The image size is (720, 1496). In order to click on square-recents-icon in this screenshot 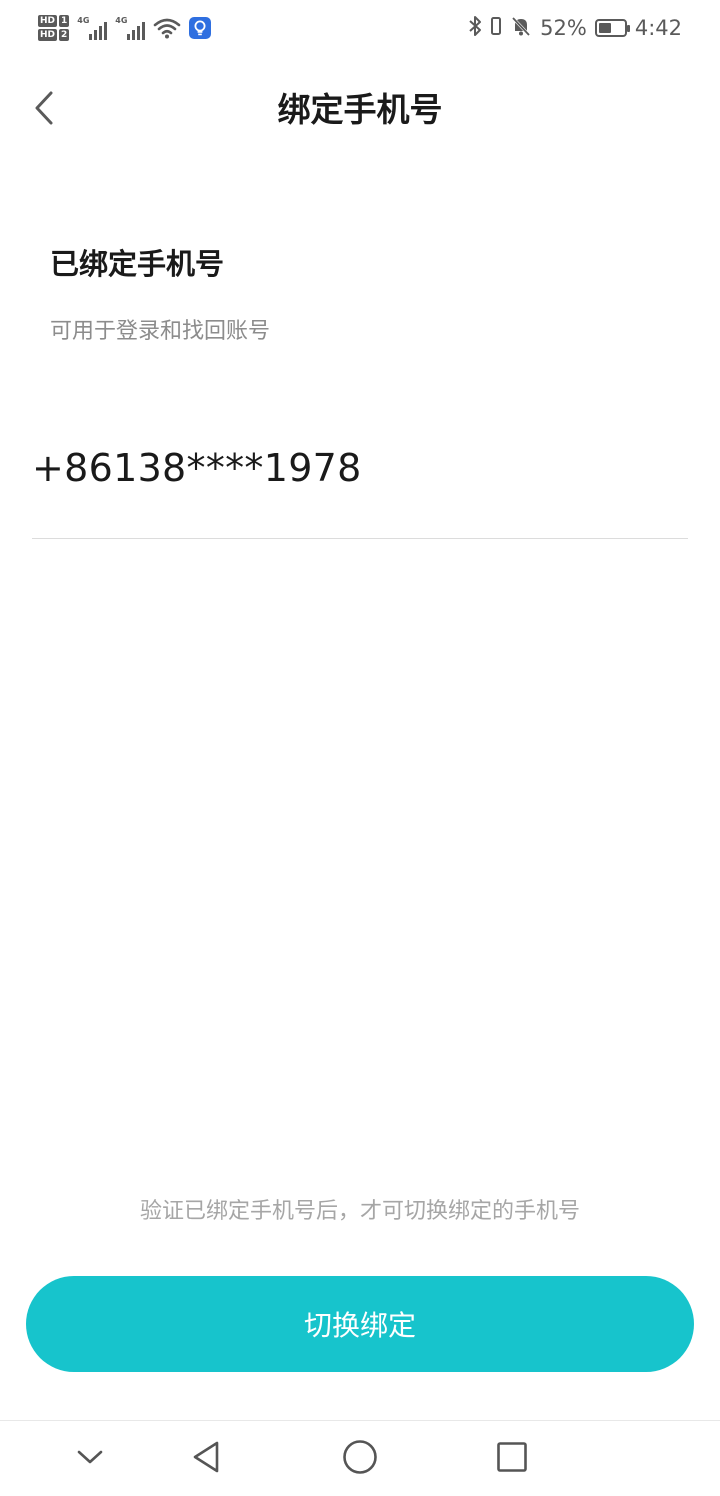, I will do `click(512, 1459)`.